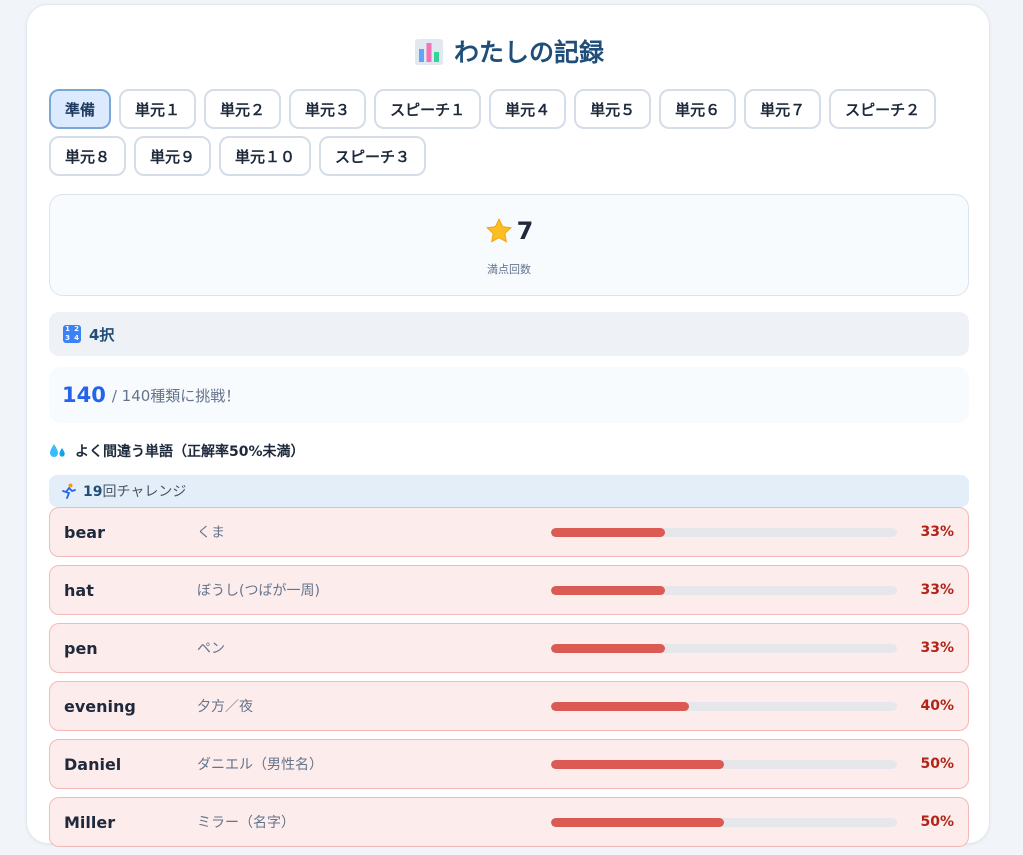 Image resolution: width=1023 pixels, height=855 pixels. Describe the element at coordinates (937, 706) in the screenshot. I see `accuracy-rate: 40%` at that location.